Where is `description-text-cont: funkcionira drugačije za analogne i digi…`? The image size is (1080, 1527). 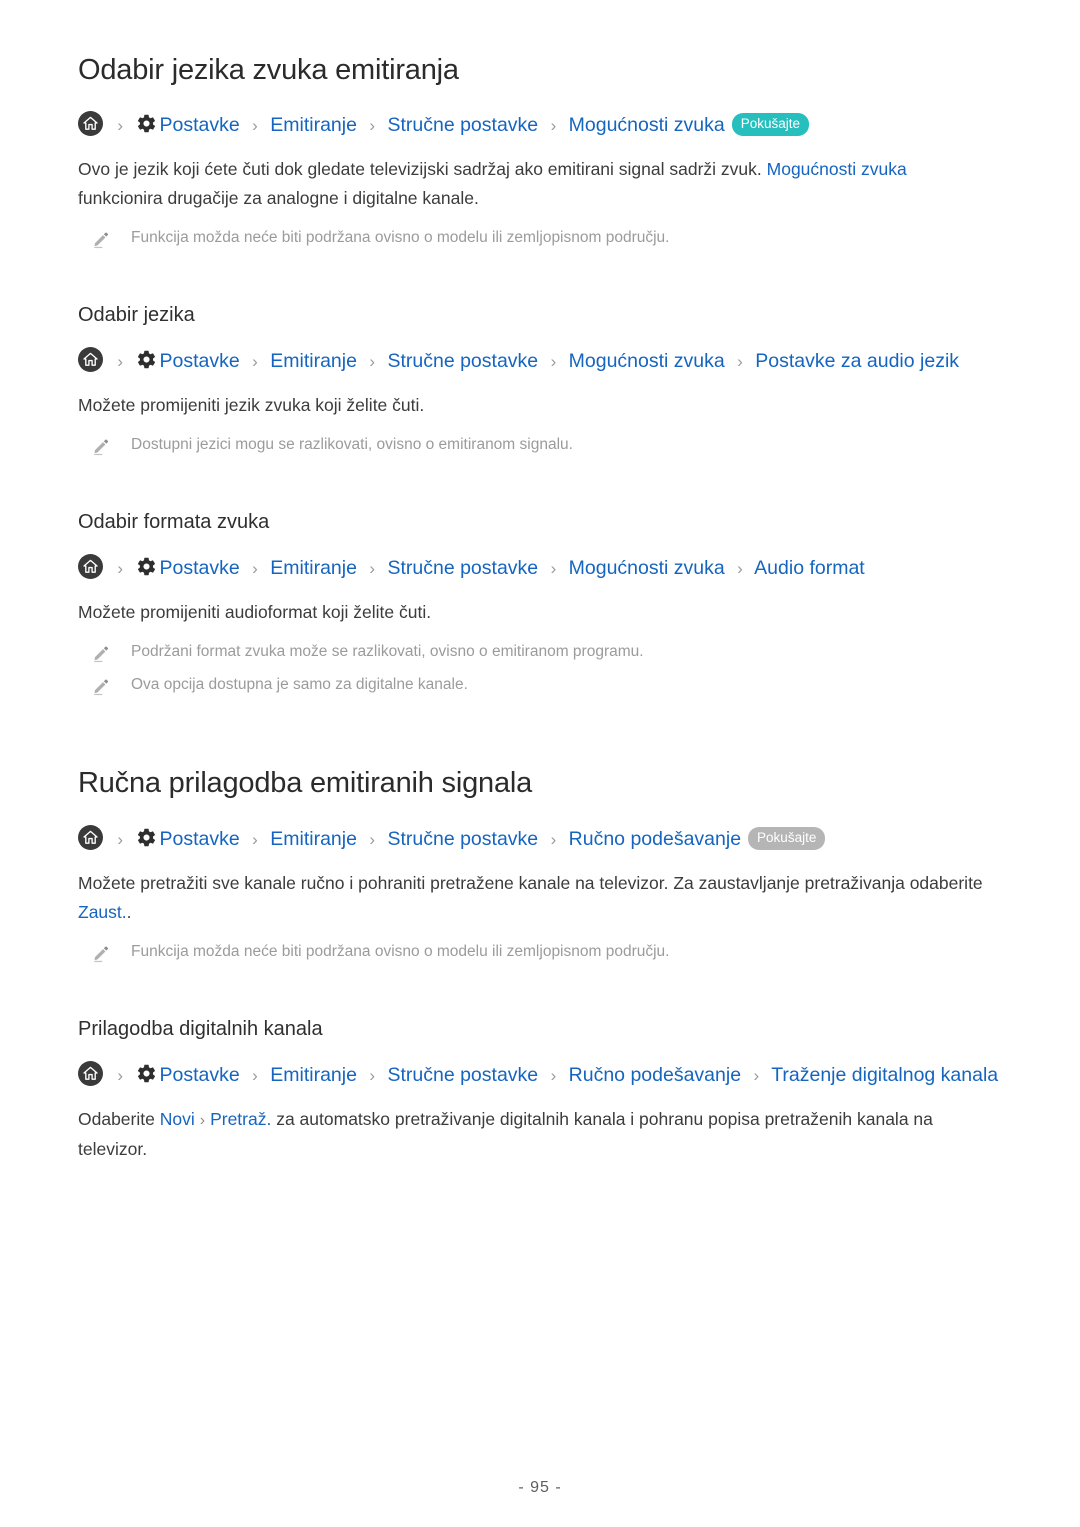
description-text-cont: funkcionira drugačije za analogne i digi… is located at coordinates (278, 198).